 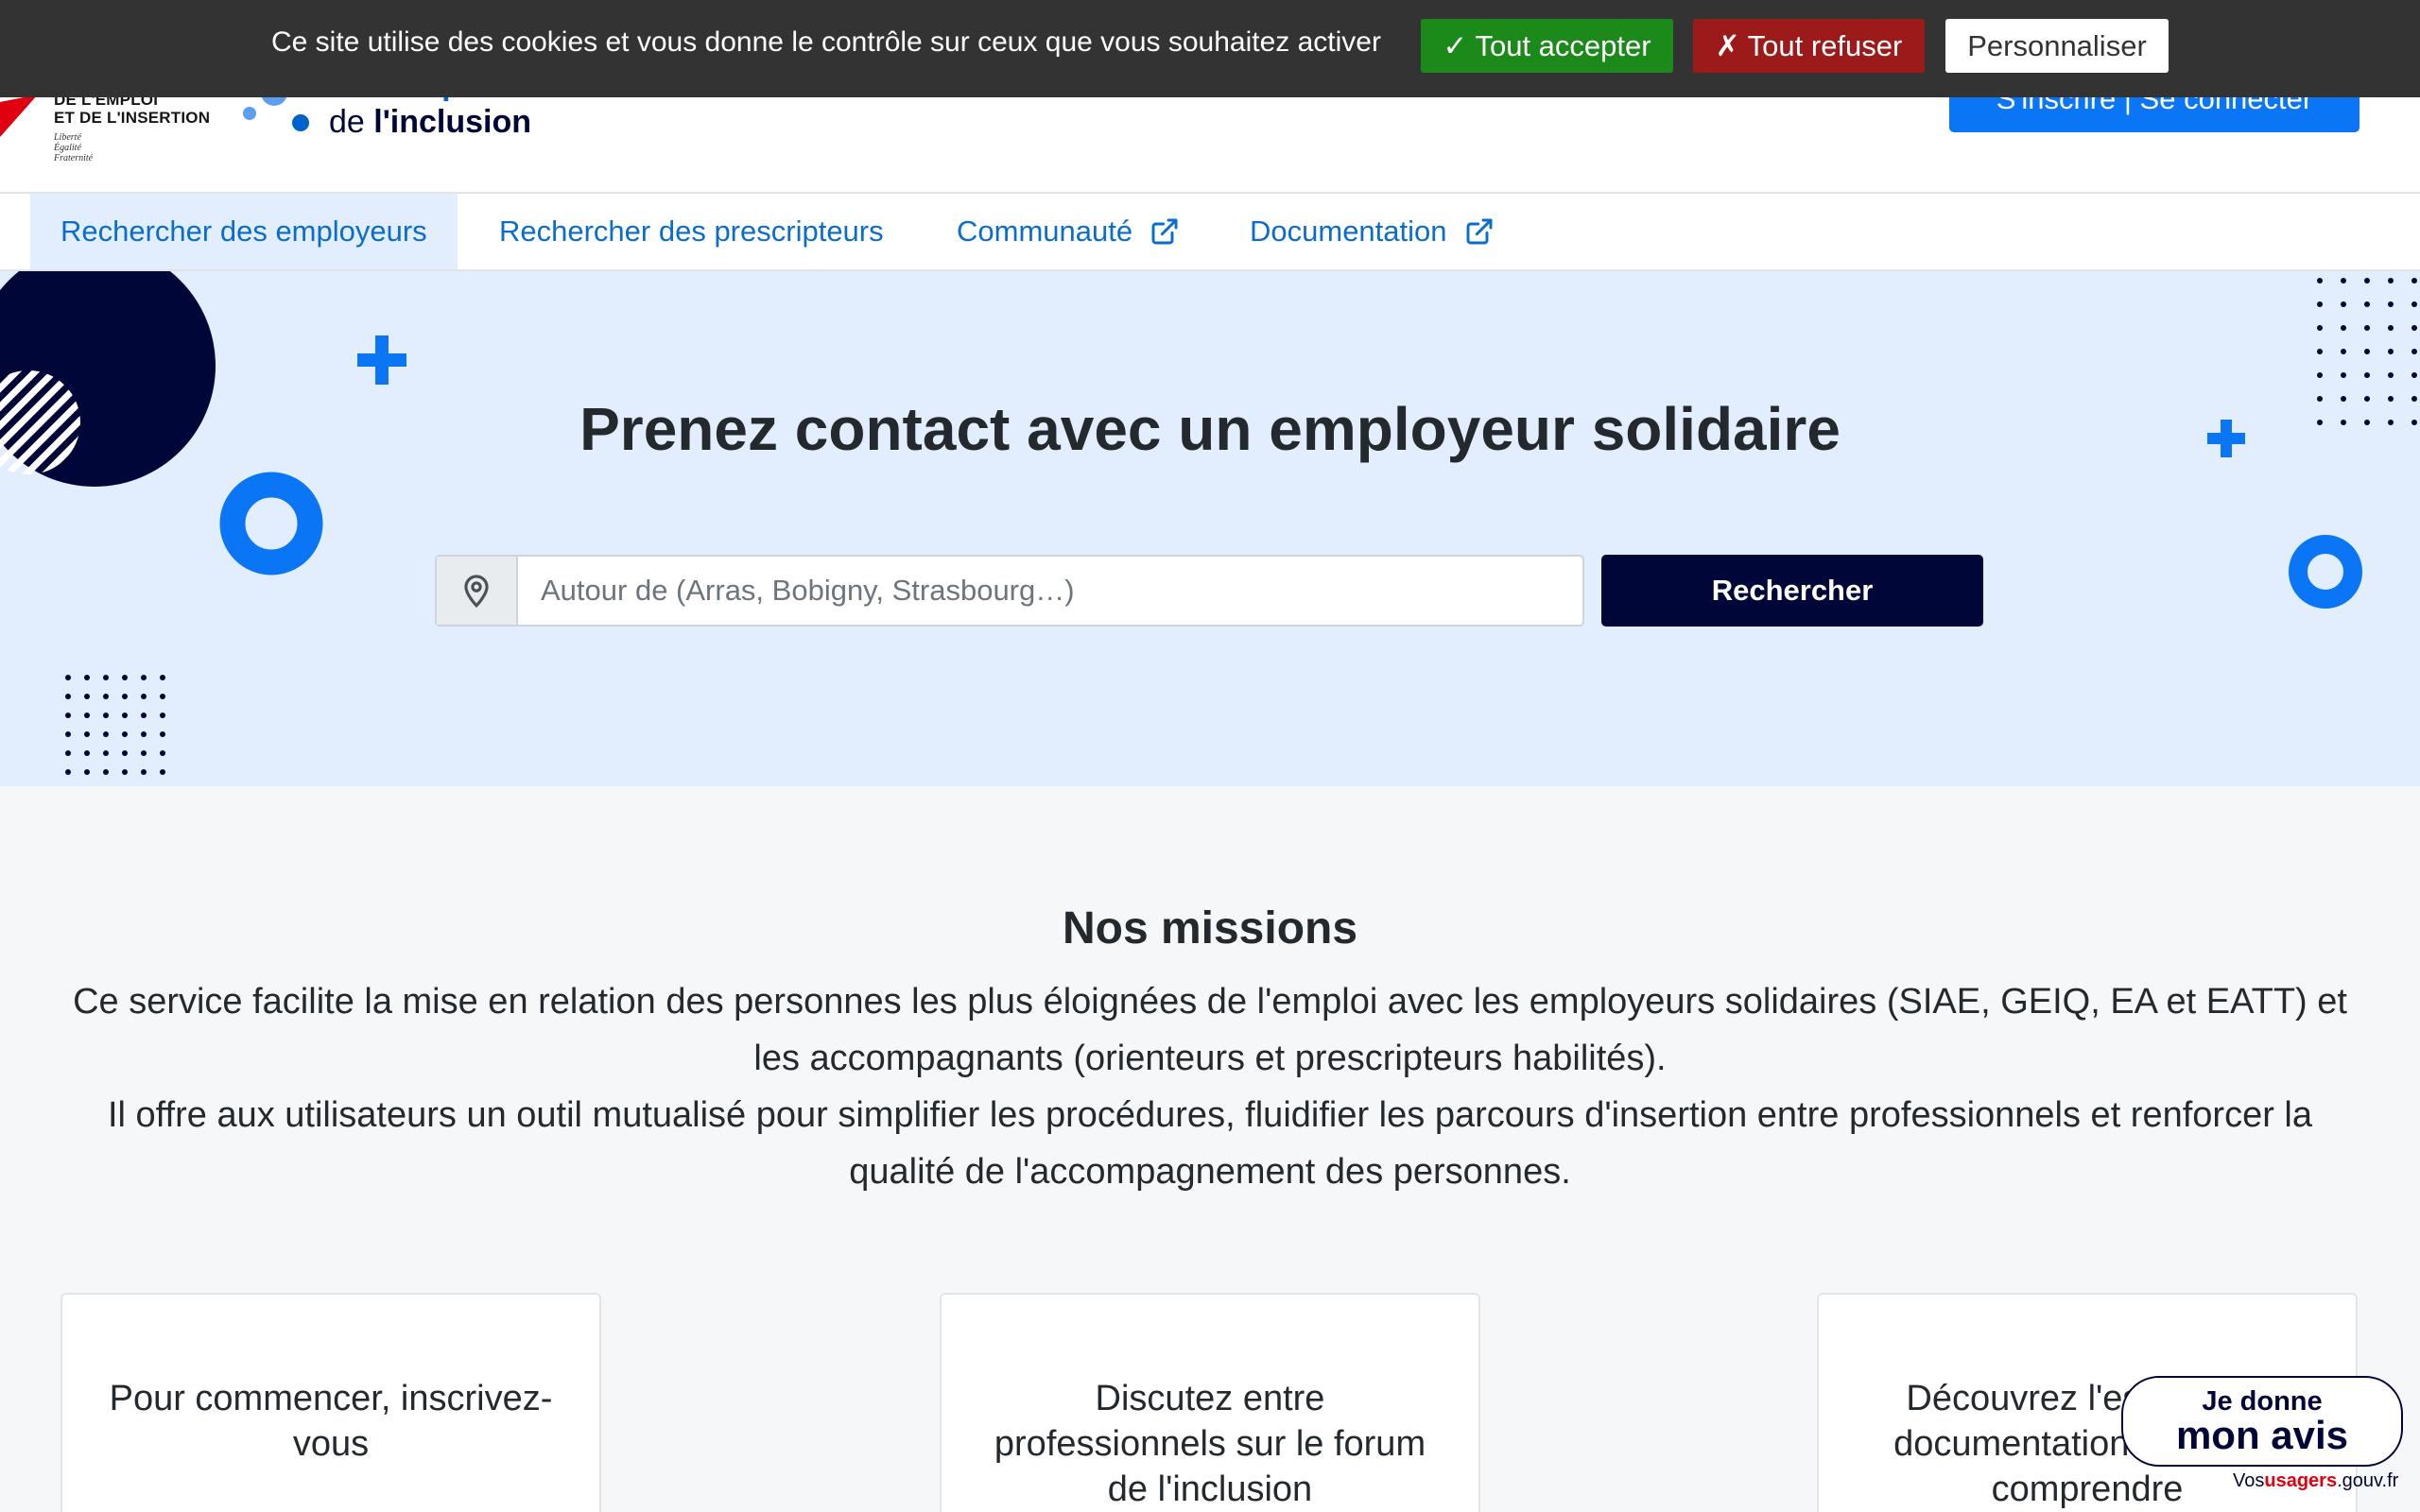 I want to click on motto-fraternite: Fraternité, so click(x=74, y=158).